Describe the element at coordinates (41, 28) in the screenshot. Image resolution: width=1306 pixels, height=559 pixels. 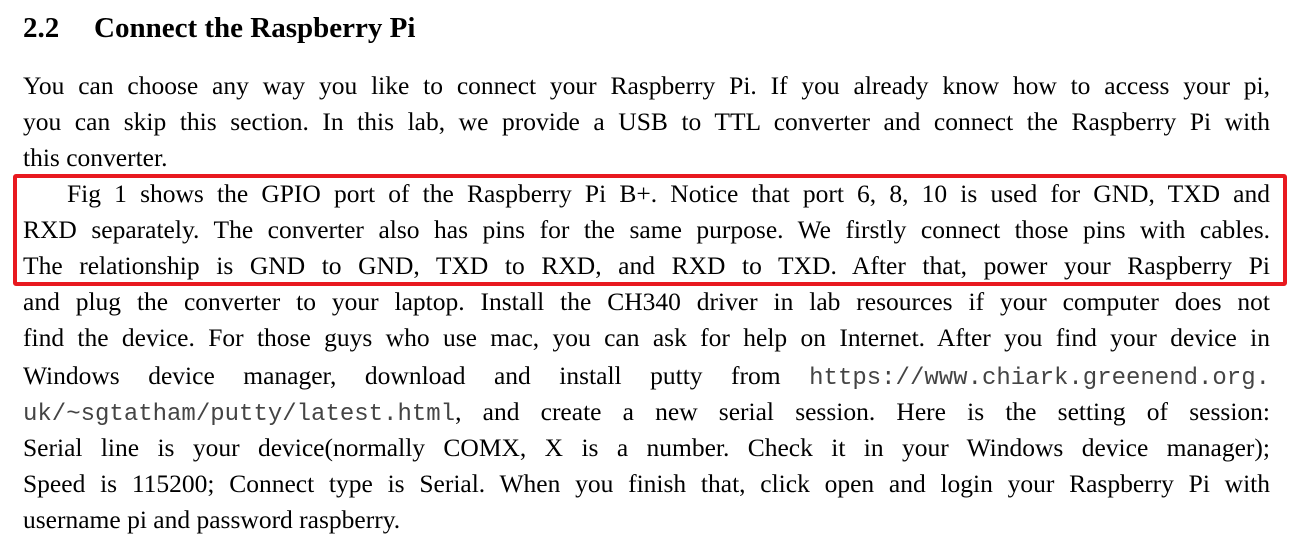
I see `section-number: 2.2` at that location.